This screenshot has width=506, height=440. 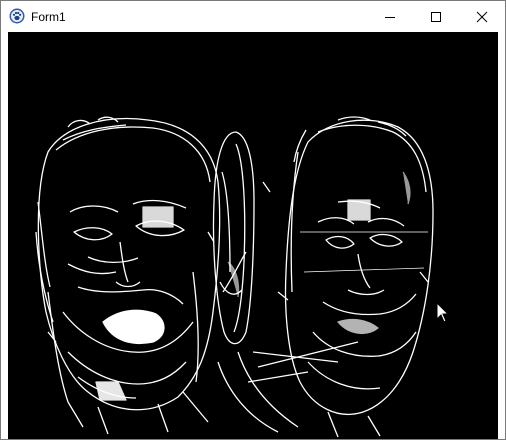 I want to click on paw-app-icon, so click(x=17, y=16).